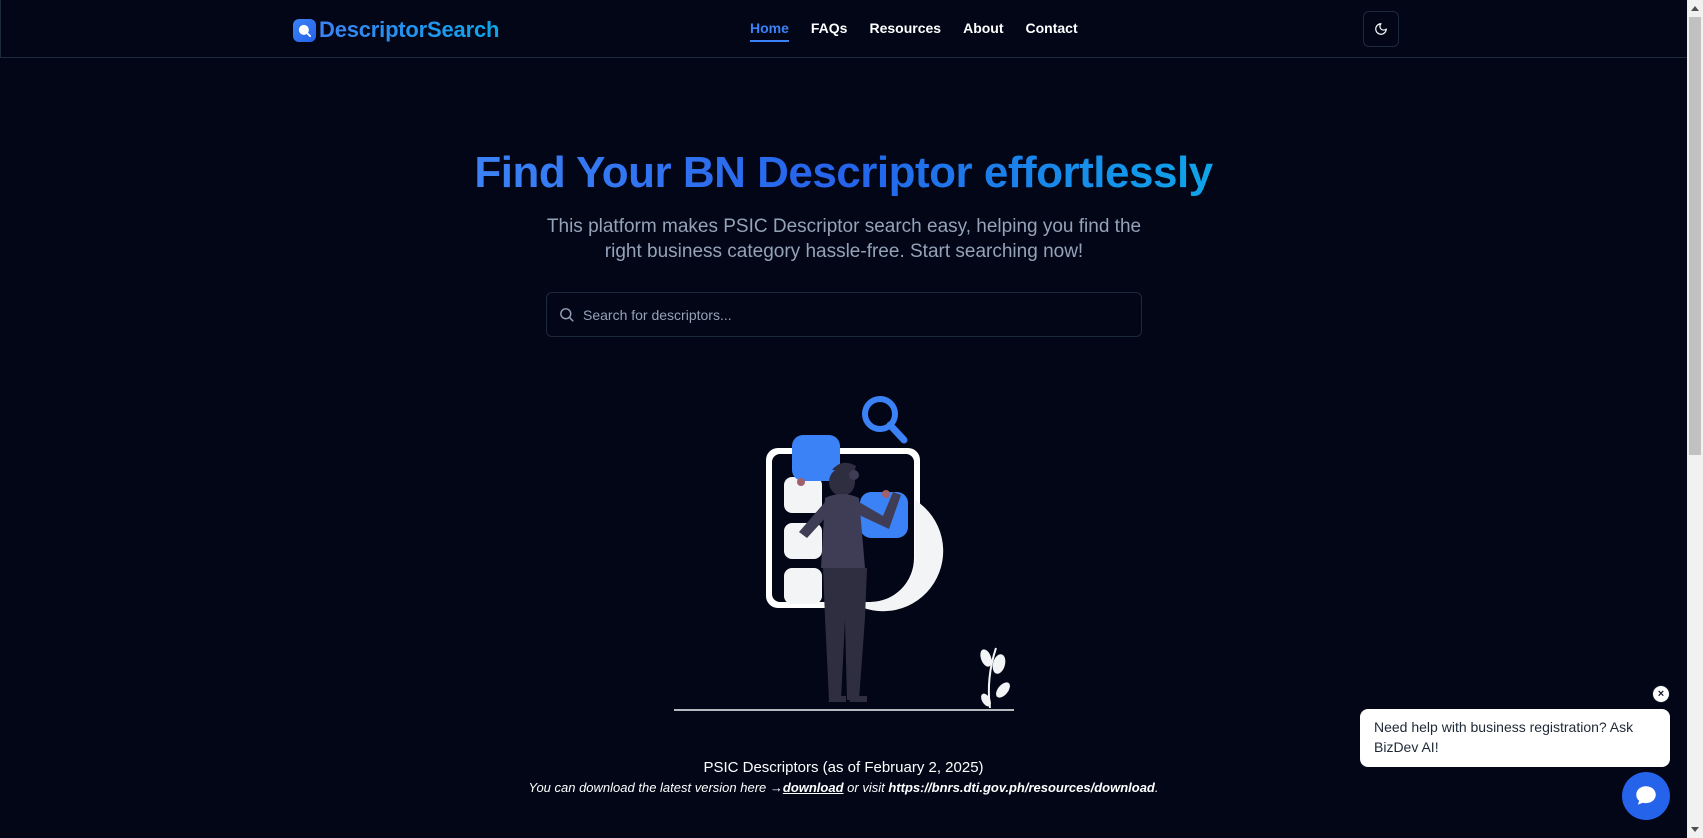  I want to click on psic-line-middle: or visit, so click(866, 787).